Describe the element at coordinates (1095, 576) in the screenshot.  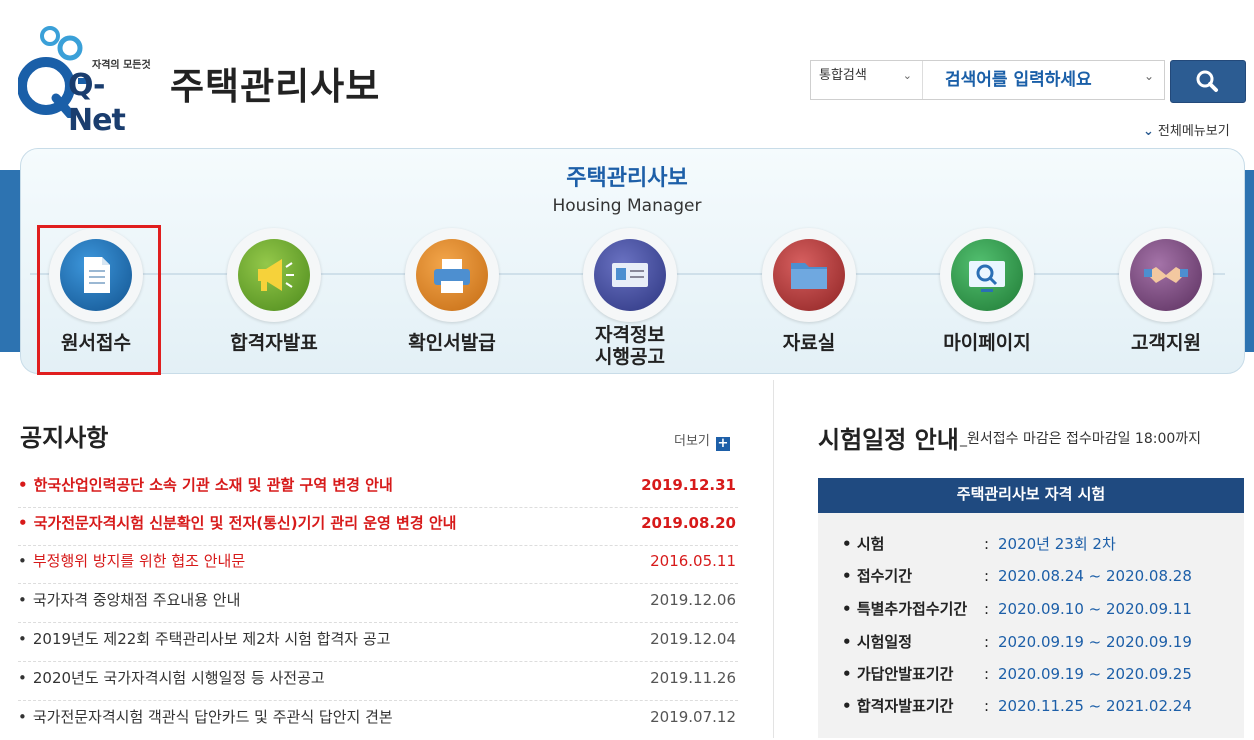
I see `schedule-value: 2020.08.24 ~ 2020.08.28` at that location.